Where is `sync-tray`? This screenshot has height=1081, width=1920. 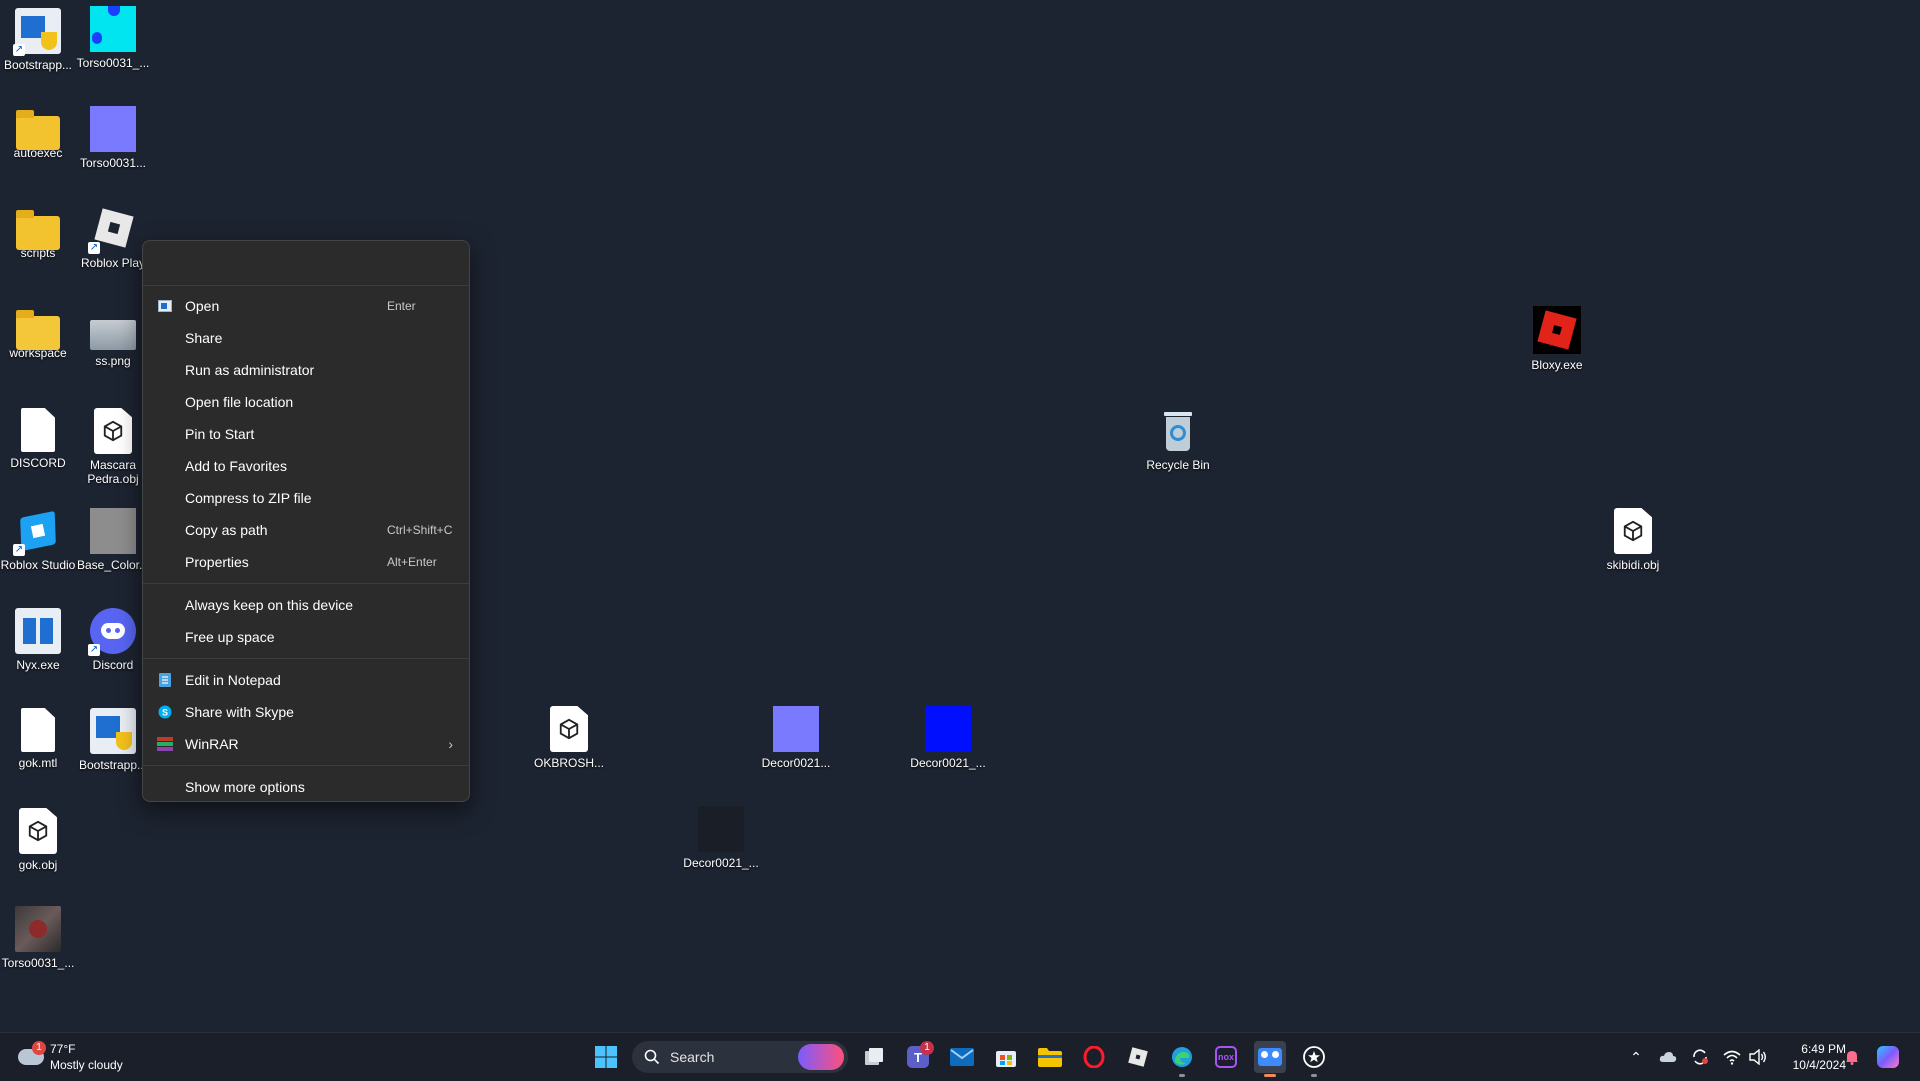 sync-tray is located at coordinates (1700, 1057).